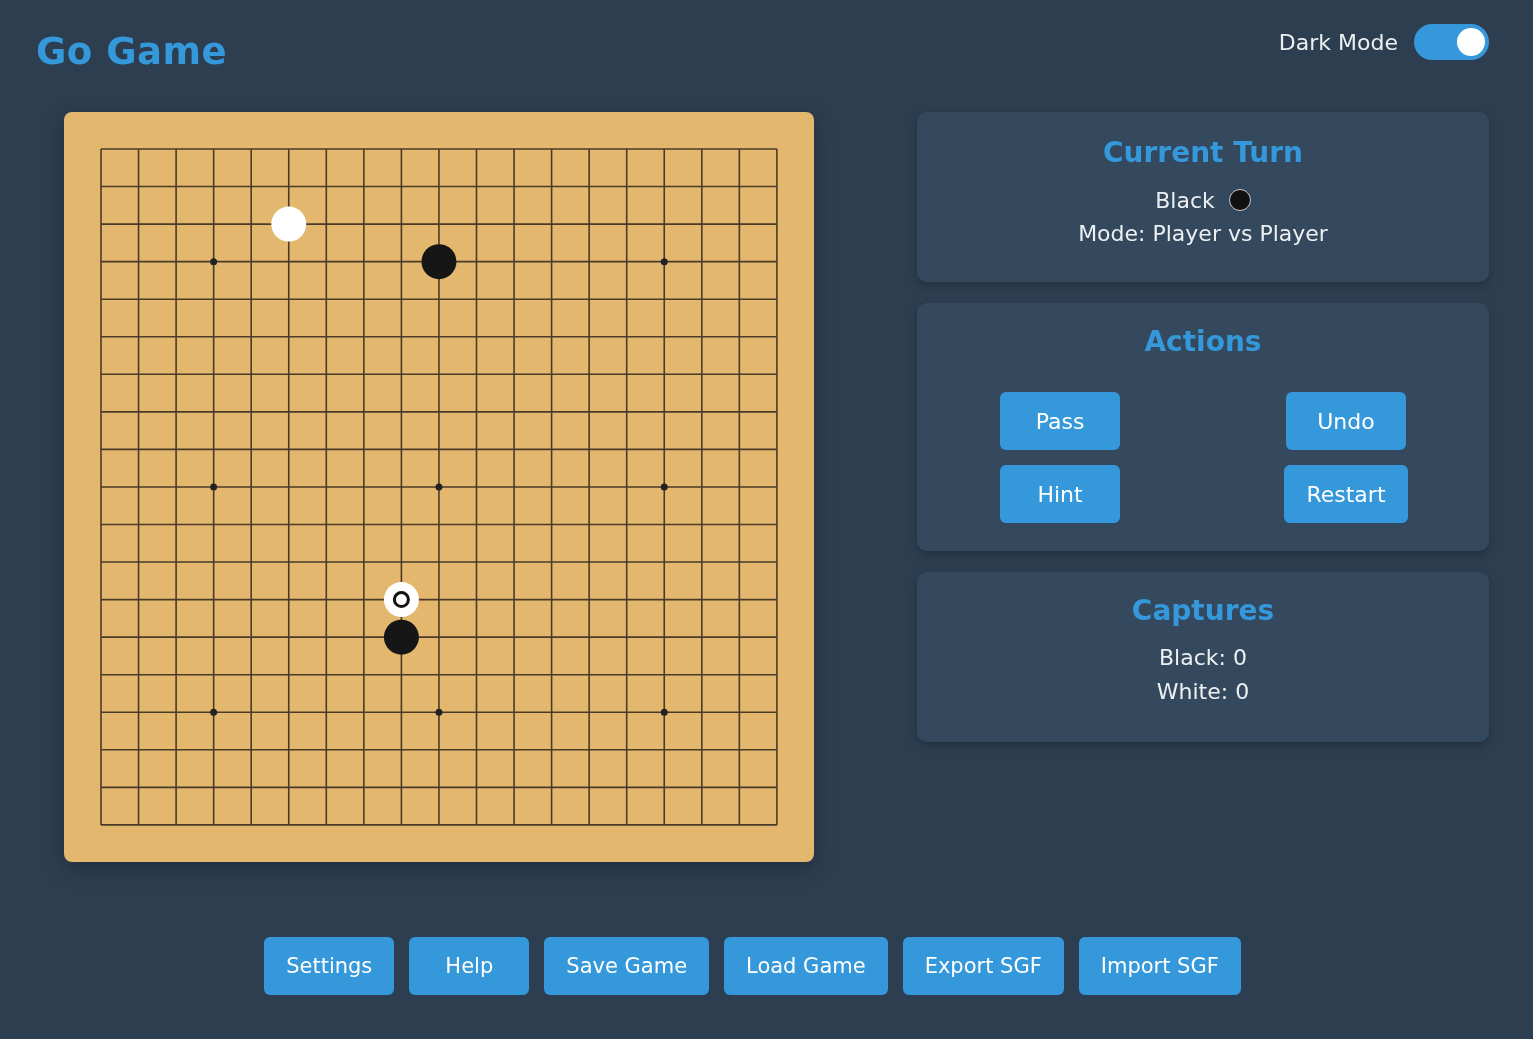 The image size is (1533, 1039). Describe the element at coordinates (1185, 200) in the screenshot. I see `turn-player: Black` at that location.